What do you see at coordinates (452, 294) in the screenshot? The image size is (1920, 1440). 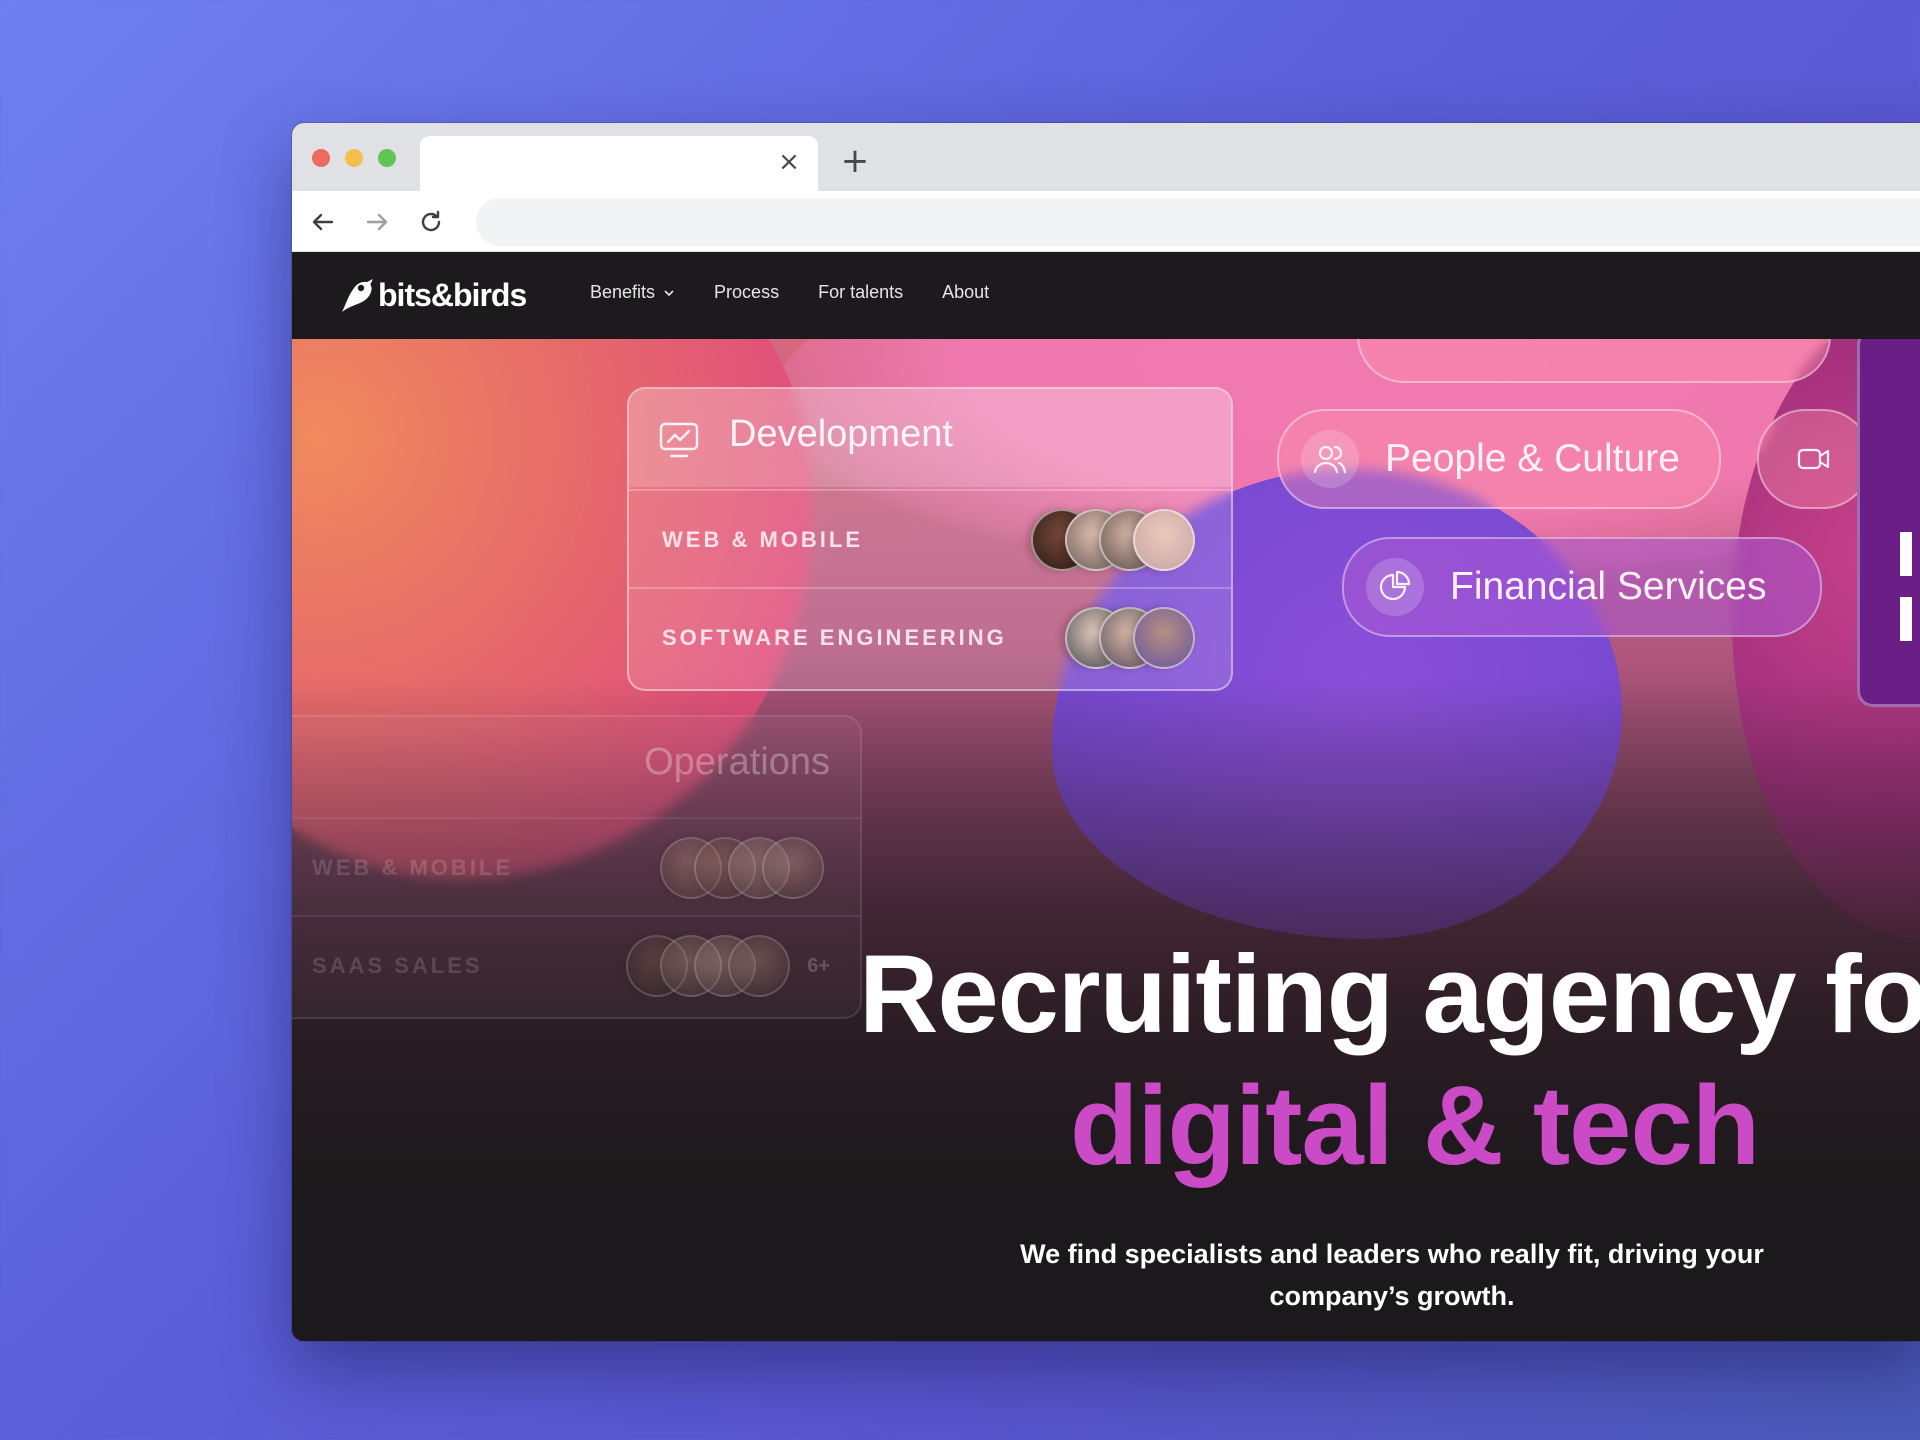 I see `logo-wordmark: bits&birds` at bounding box center [452, 294].